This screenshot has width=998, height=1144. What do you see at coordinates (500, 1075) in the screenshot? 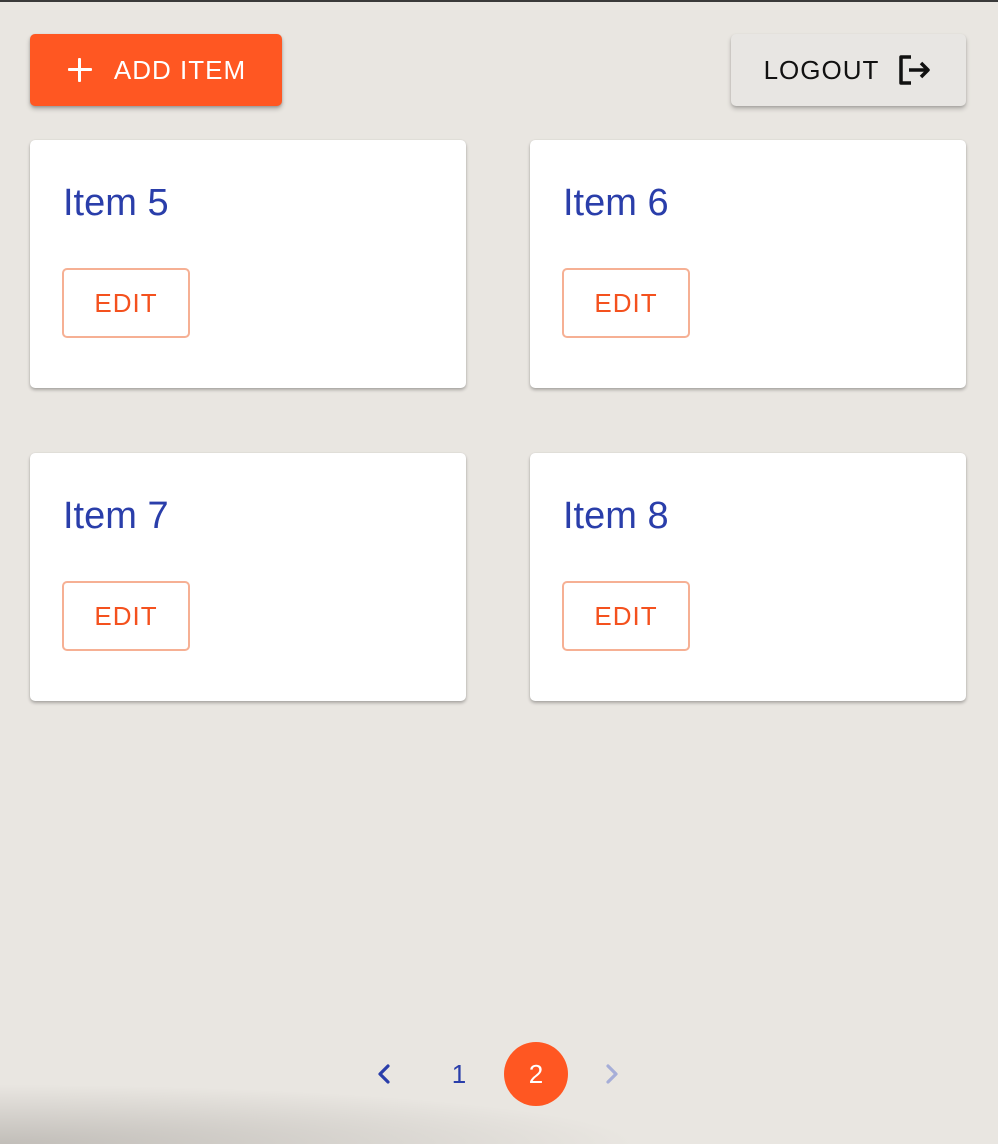
I see `pagination: 1 2` at bounding box center [500, 1075].